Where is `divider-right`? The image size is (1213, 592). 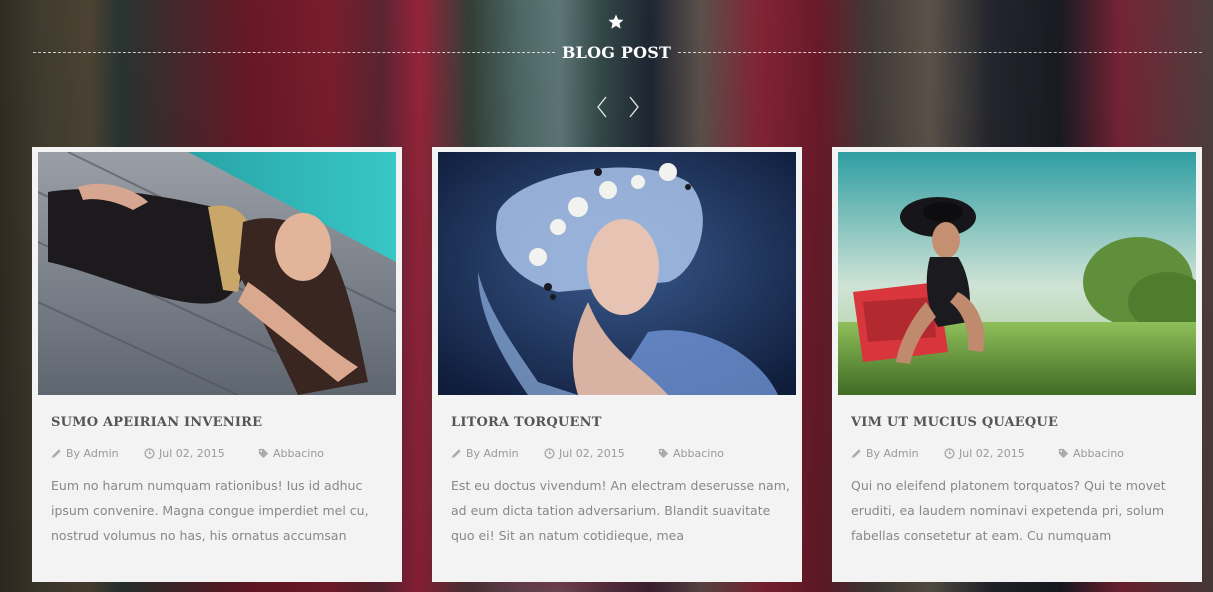
divider-right is located at coordinates (940, 52).